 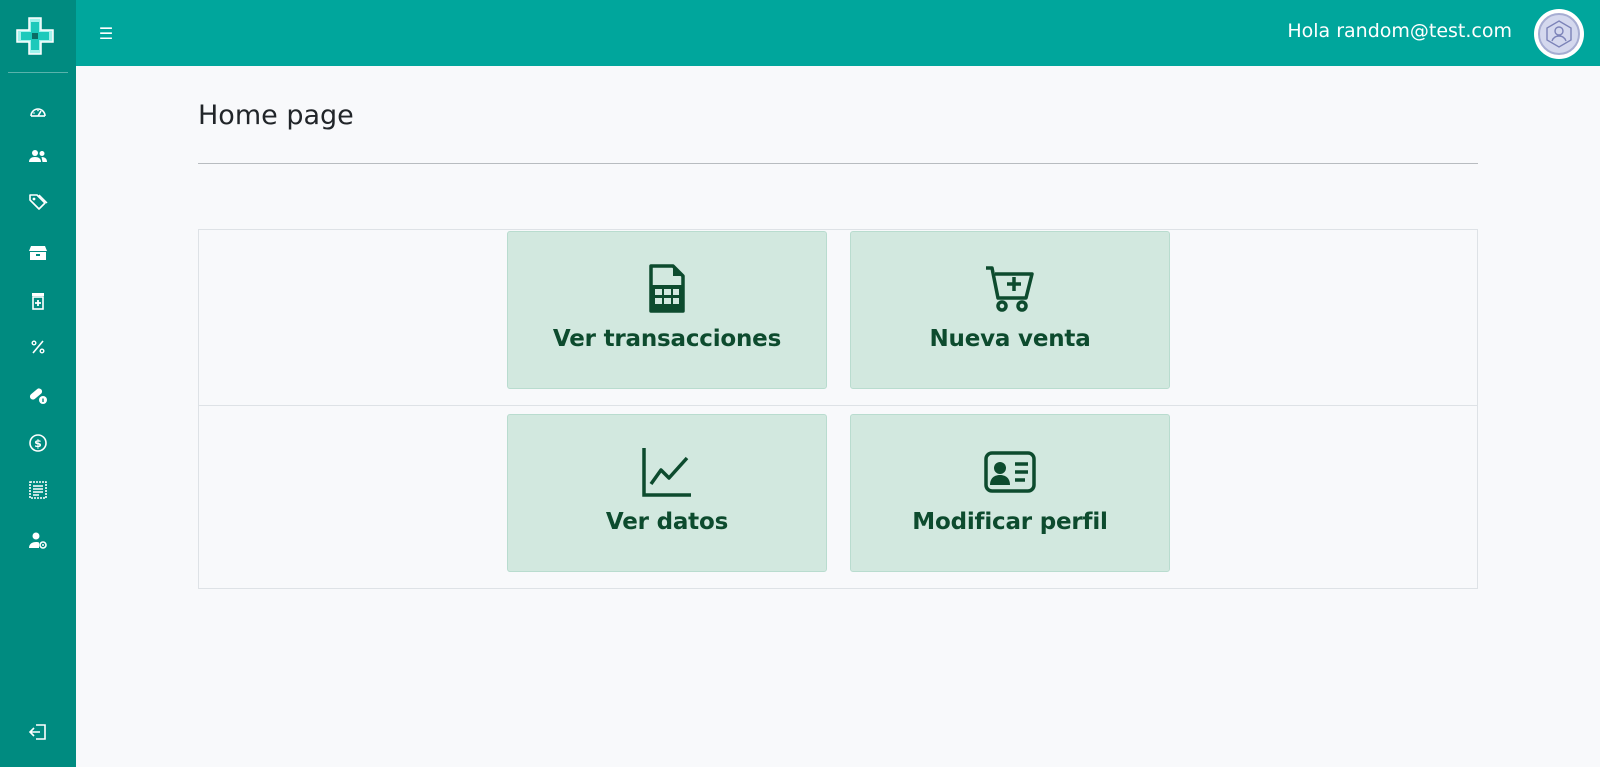 I want to click on grid-row-divider, so click(x=838, y=405).